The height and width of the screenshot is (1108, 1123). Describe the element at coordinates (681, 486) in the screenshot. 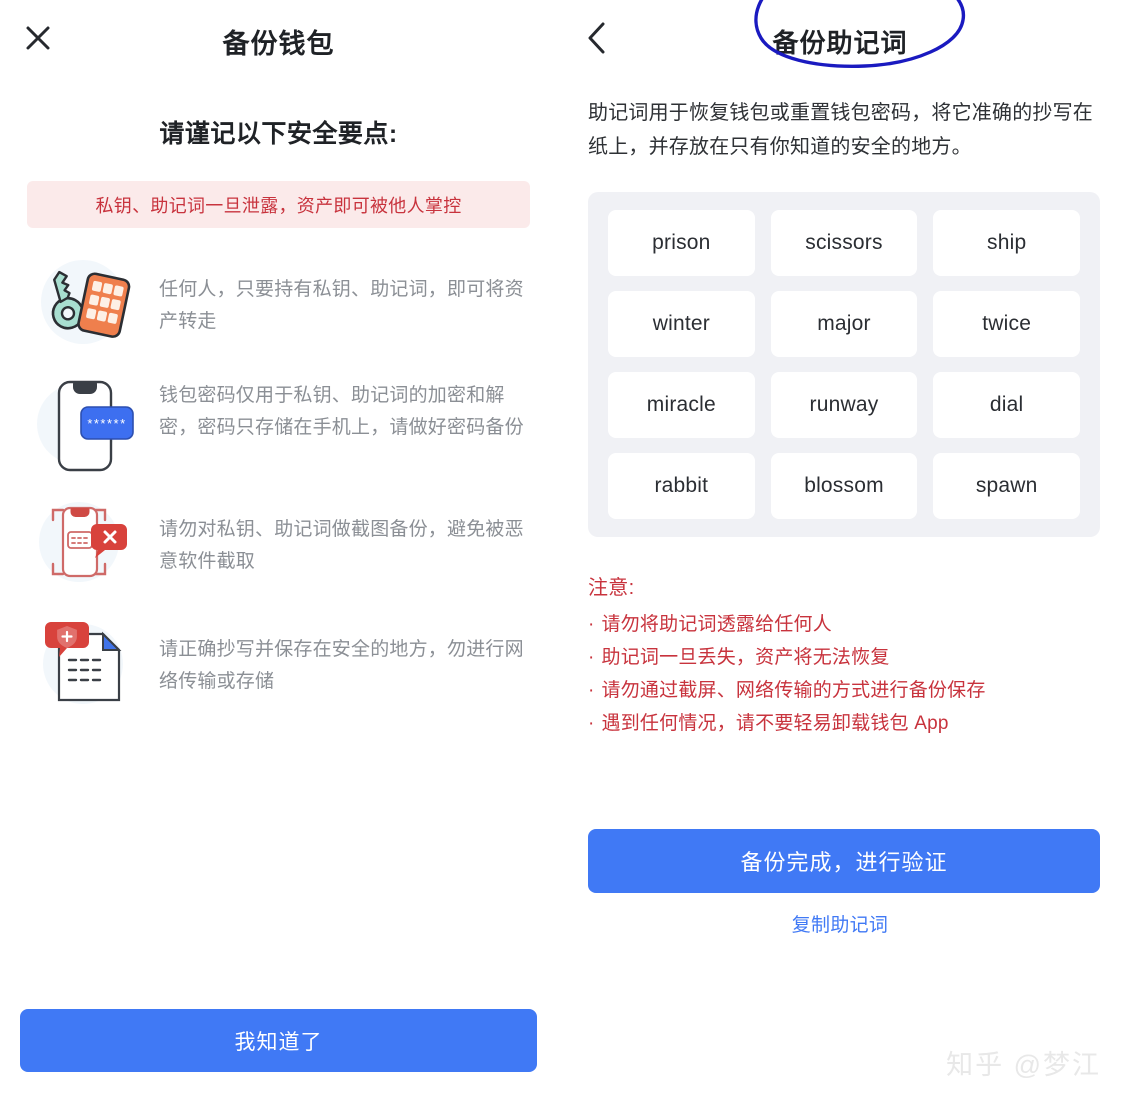

I see `mnemonic-word-card: rabbit` at that location.